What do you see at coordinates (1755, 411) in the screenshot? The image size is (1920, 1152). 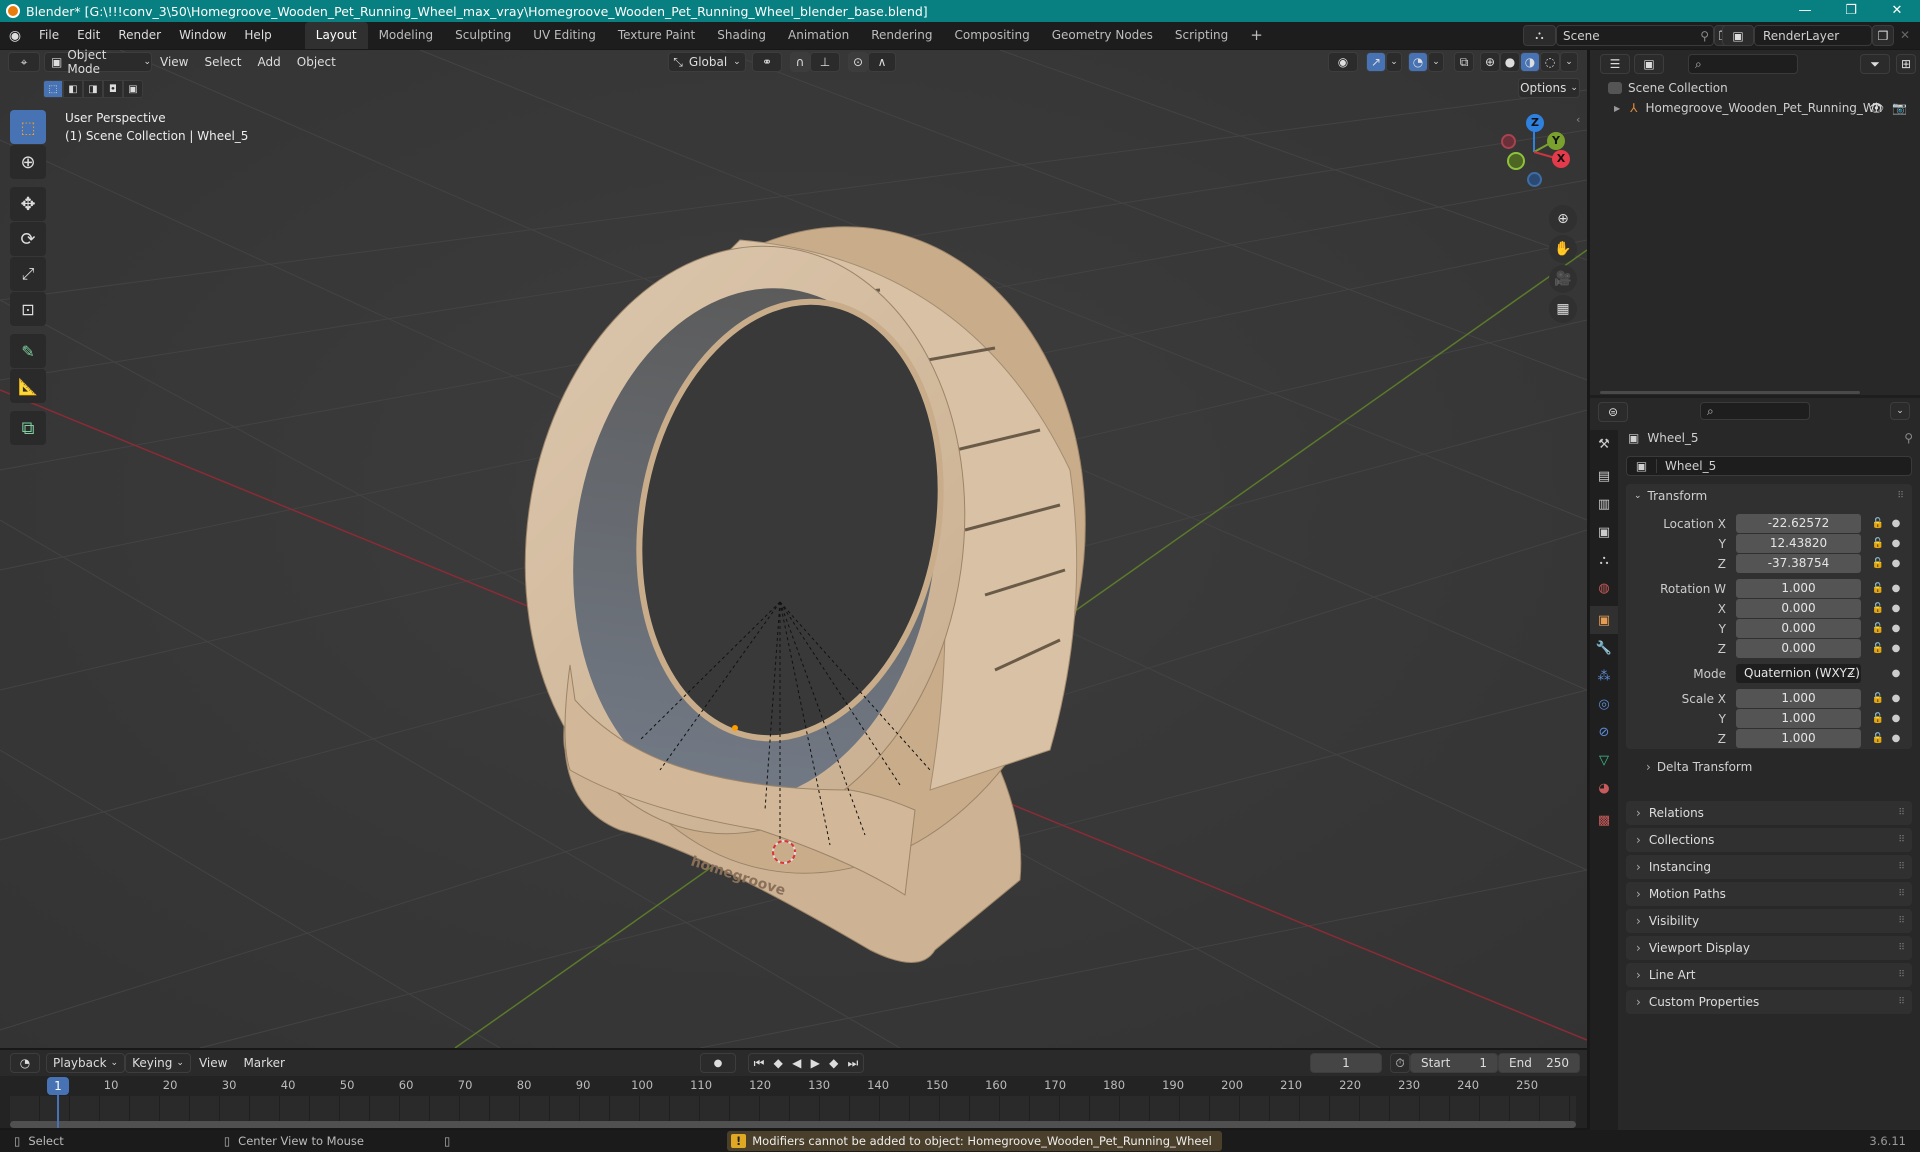 I see `properties-search-input: ⌕` at bounding box center [1755, 411].